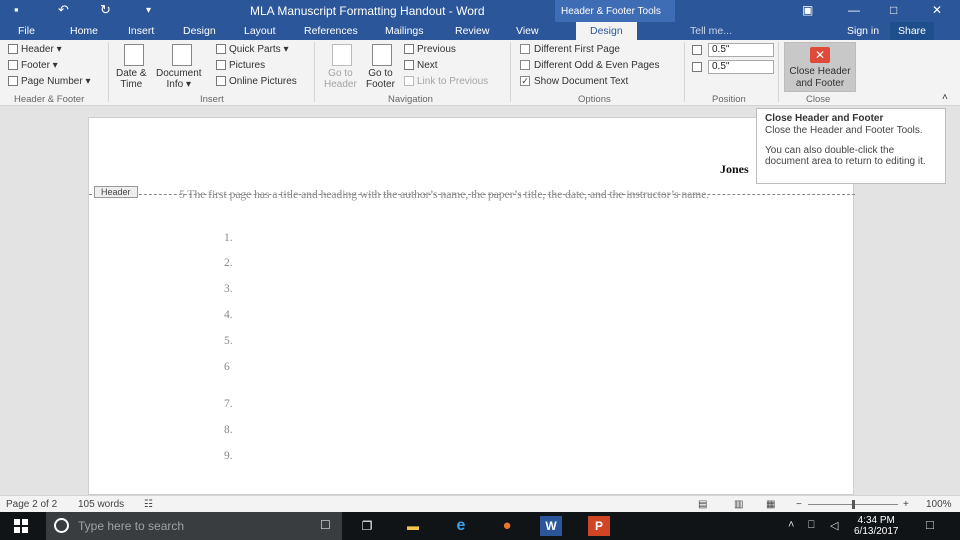  What do you see at coordinates (570, 49) in the screenshot?
I see `different-first-page-checkbox: Different First Page` at bounding box center [570, 49].